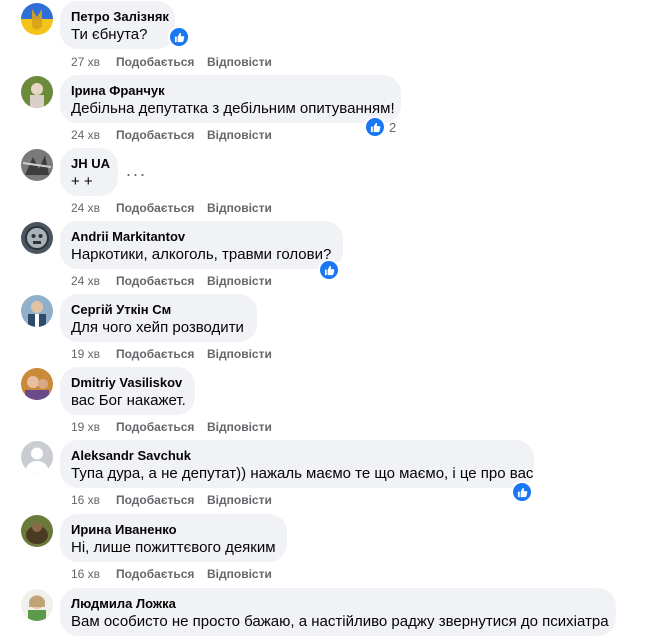 This screenshot has width=669, height=636. I want to click on comment-text: Ти єбнута?, so click(109, 34).